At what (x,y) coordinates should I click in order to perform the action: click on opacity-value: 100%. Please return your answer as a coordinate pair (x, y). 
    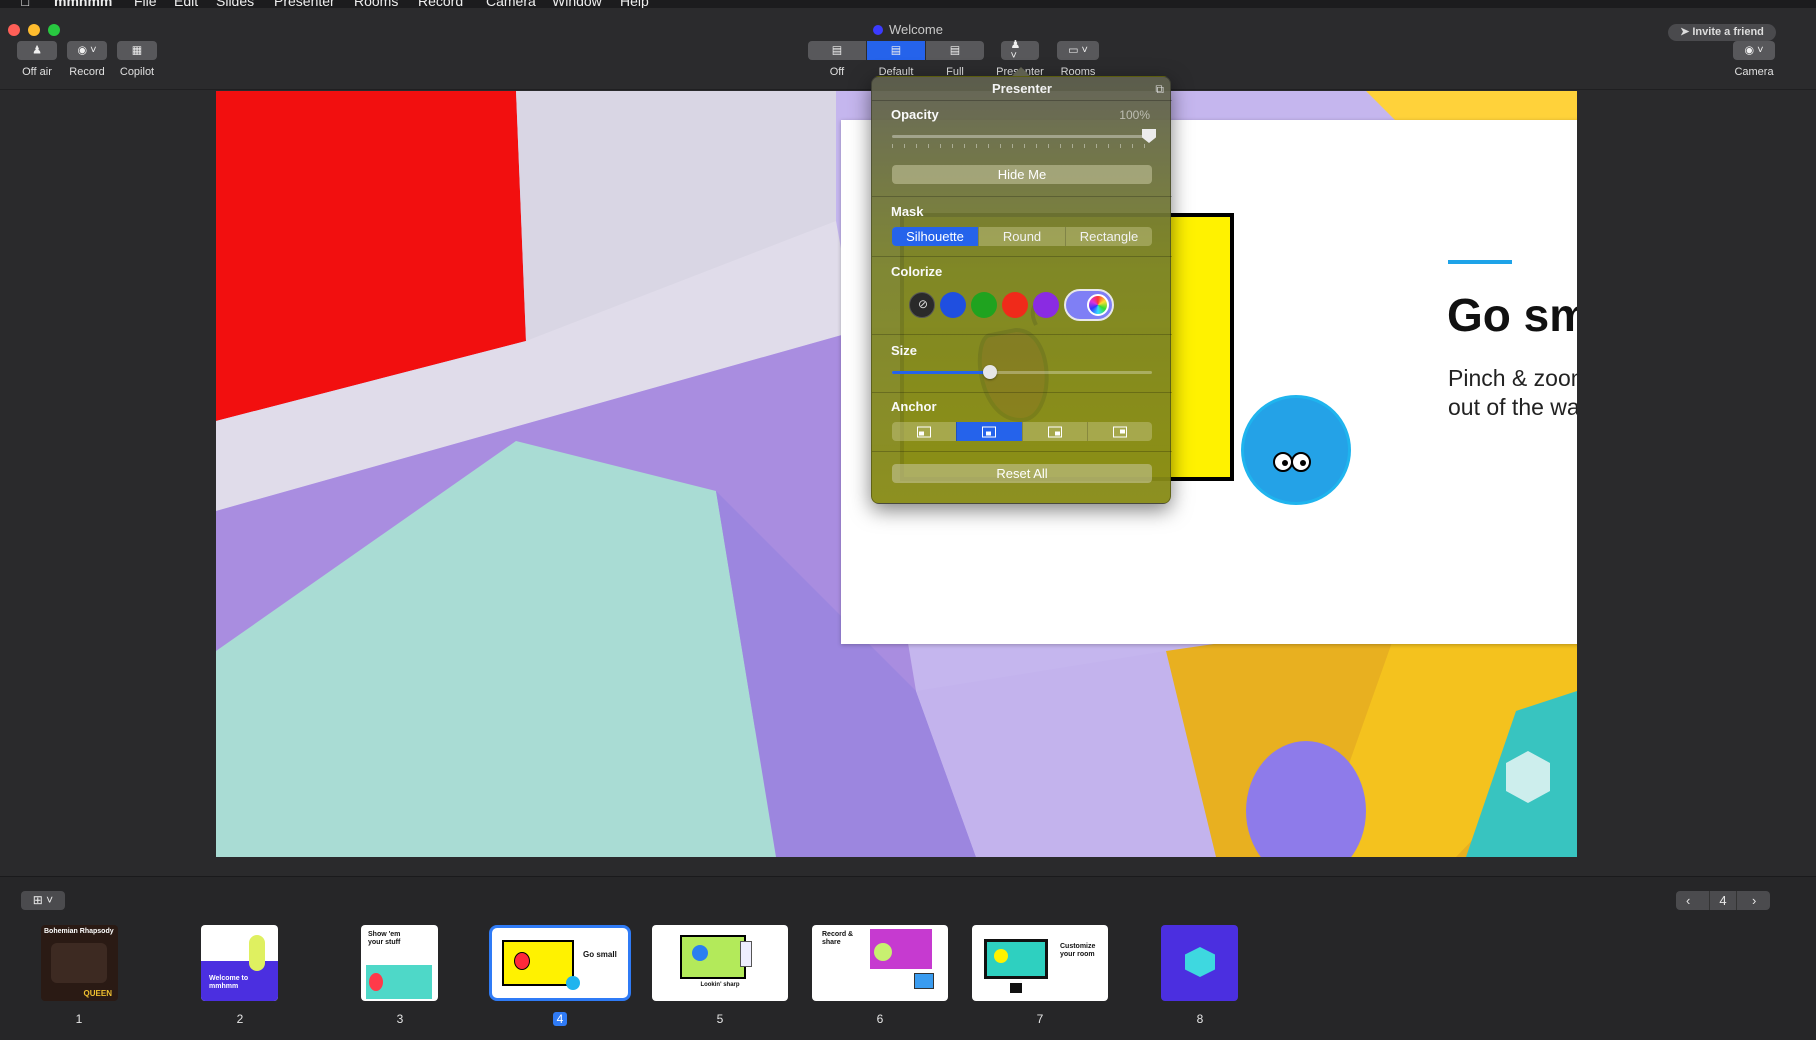
    Looking at the image, I should click on (1134, 115).